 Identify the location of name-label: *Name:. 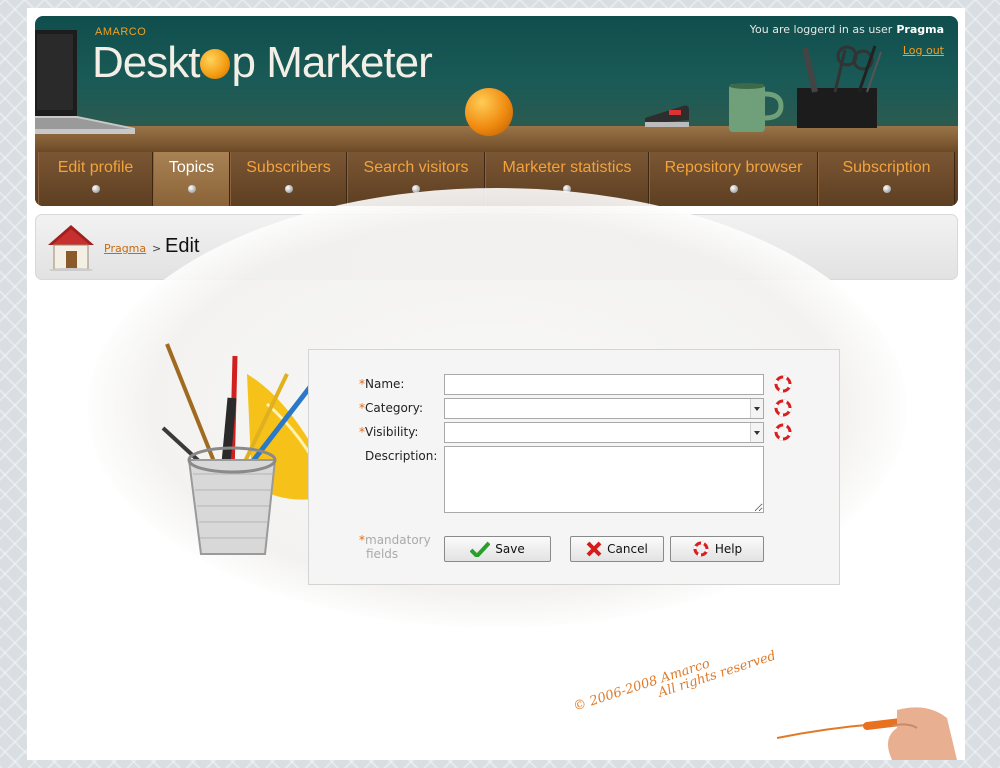
(382, 384).